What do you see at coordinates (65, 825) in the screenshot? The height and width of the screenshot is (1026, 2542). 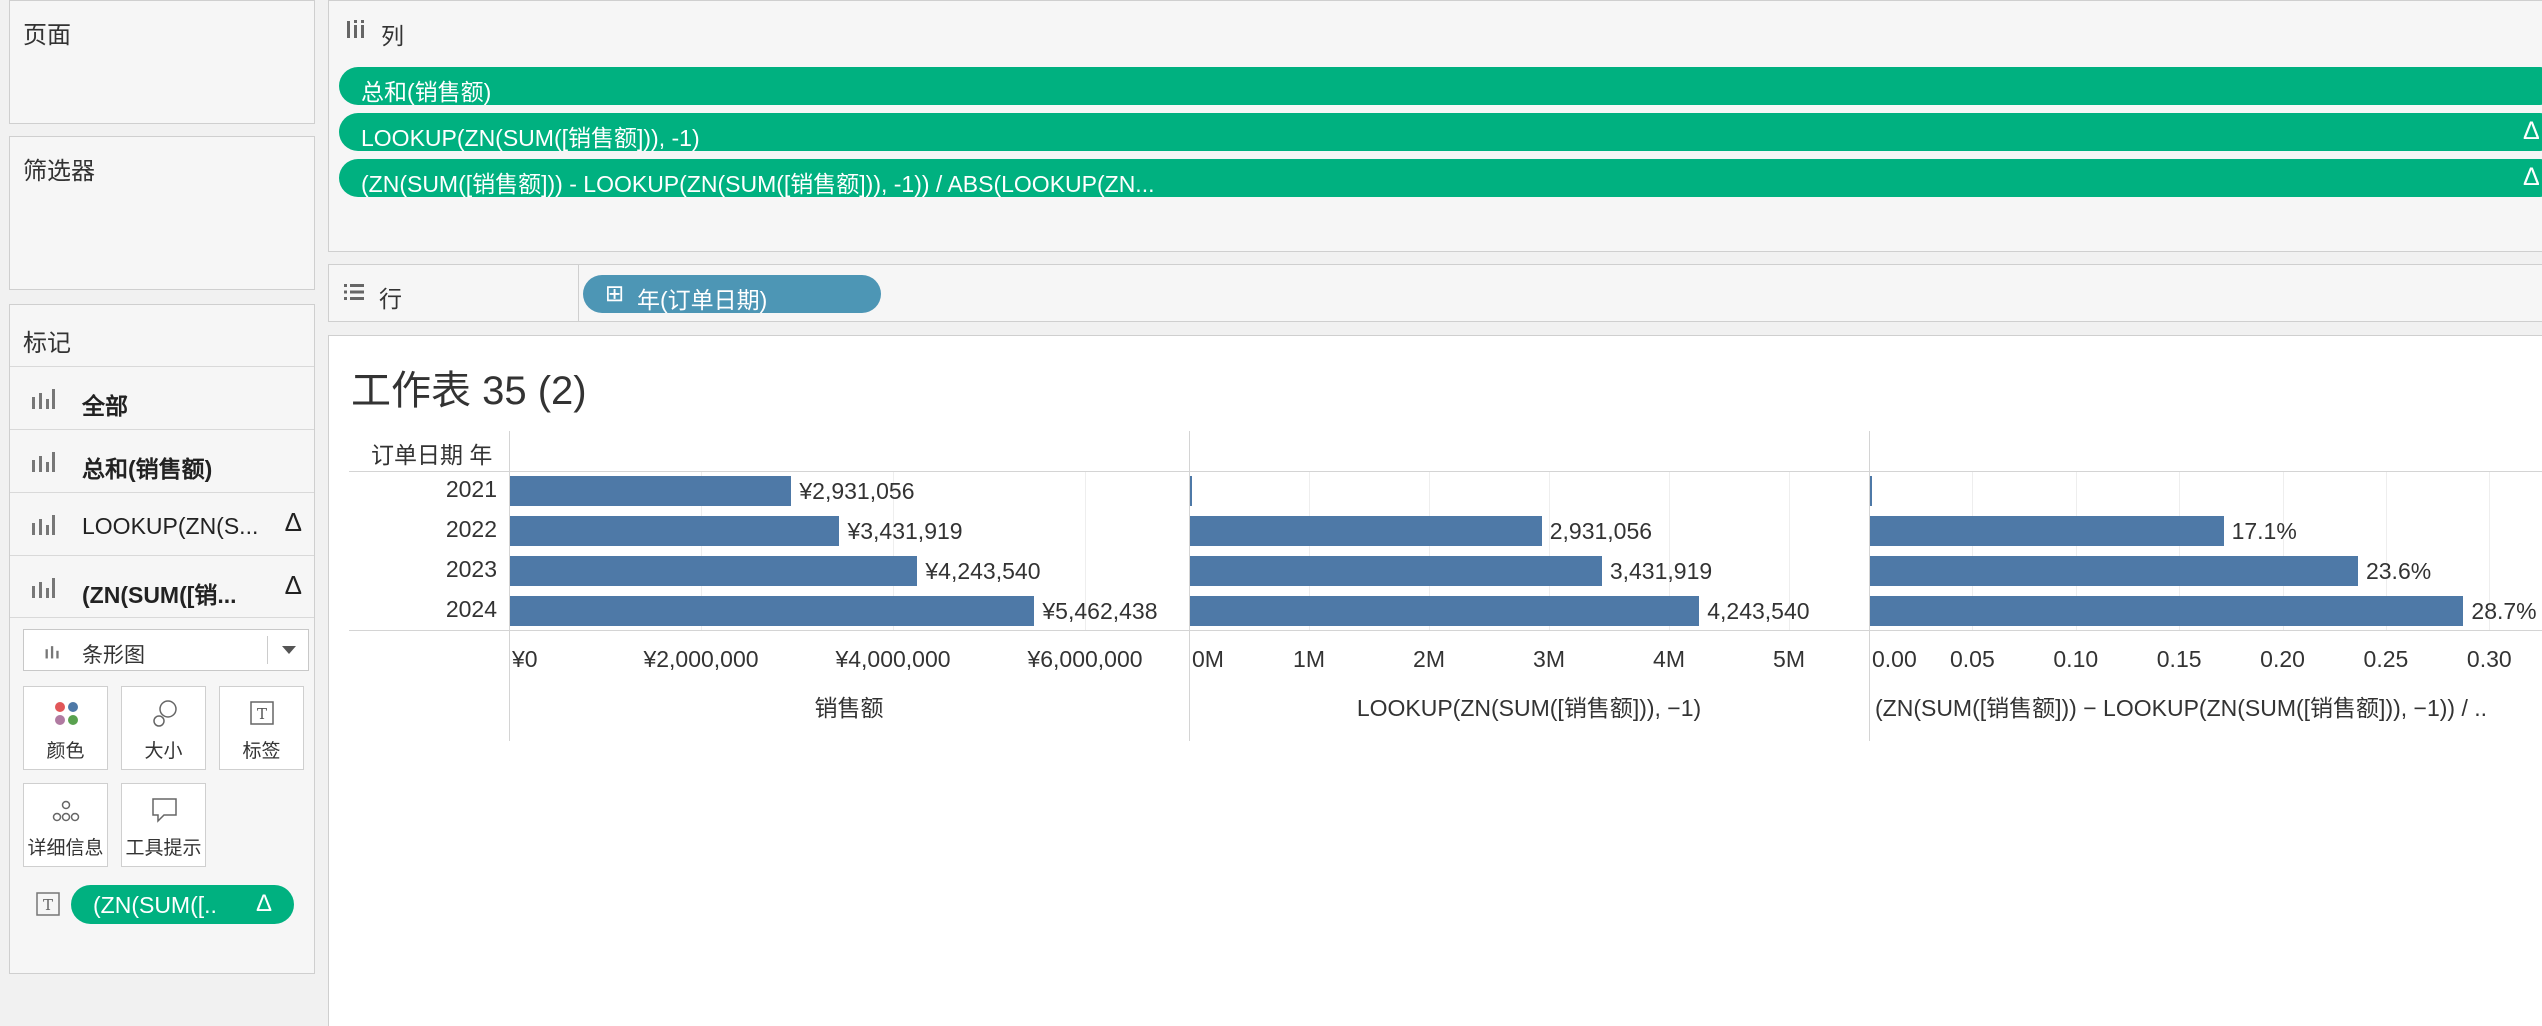 I see `detail-button: 详细信息` at bounding box center [65, 825].